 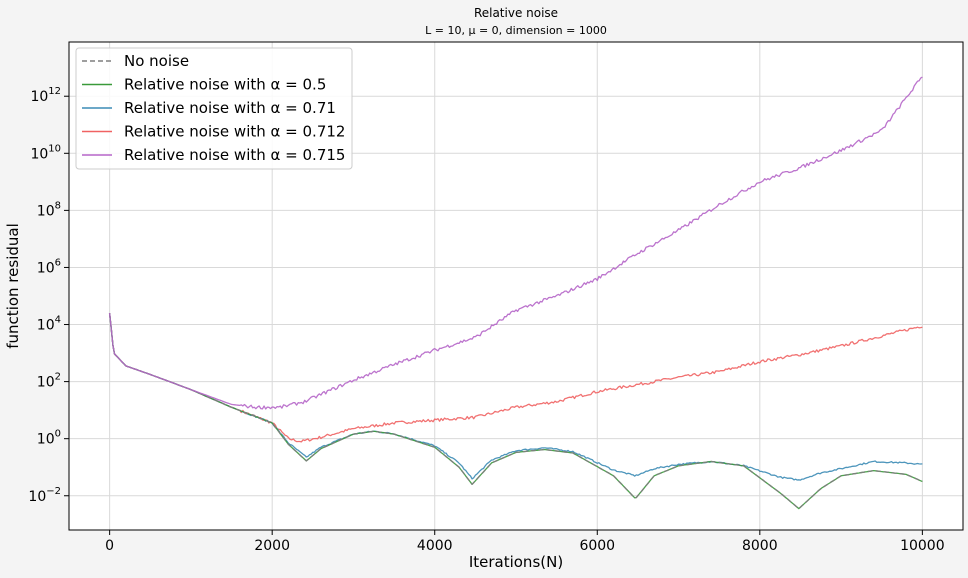 What do you see at coordinates (53, 491) in the screenshot?
I see `y-tick-exponent: −2` at bounding box center [53, 491].